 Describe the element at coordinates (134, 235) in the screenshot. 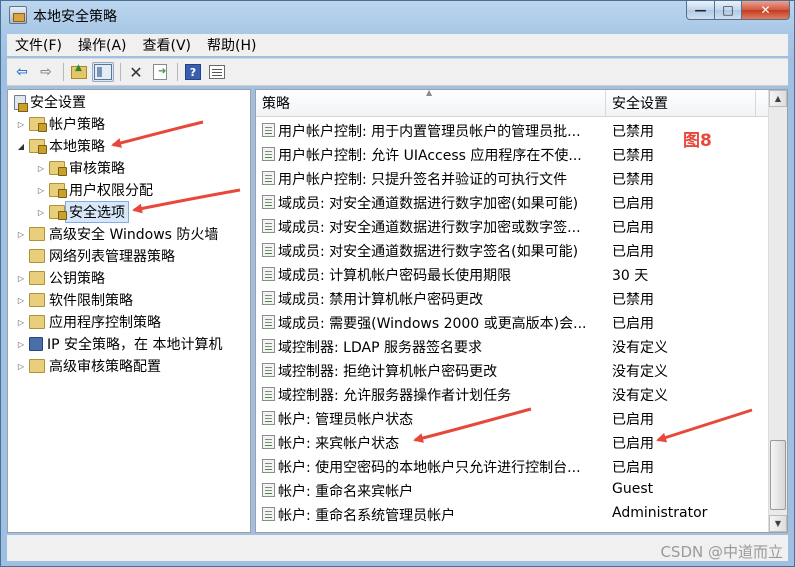

I see `tree-item-label: 高级安全 Windows 防火墙` at that location.